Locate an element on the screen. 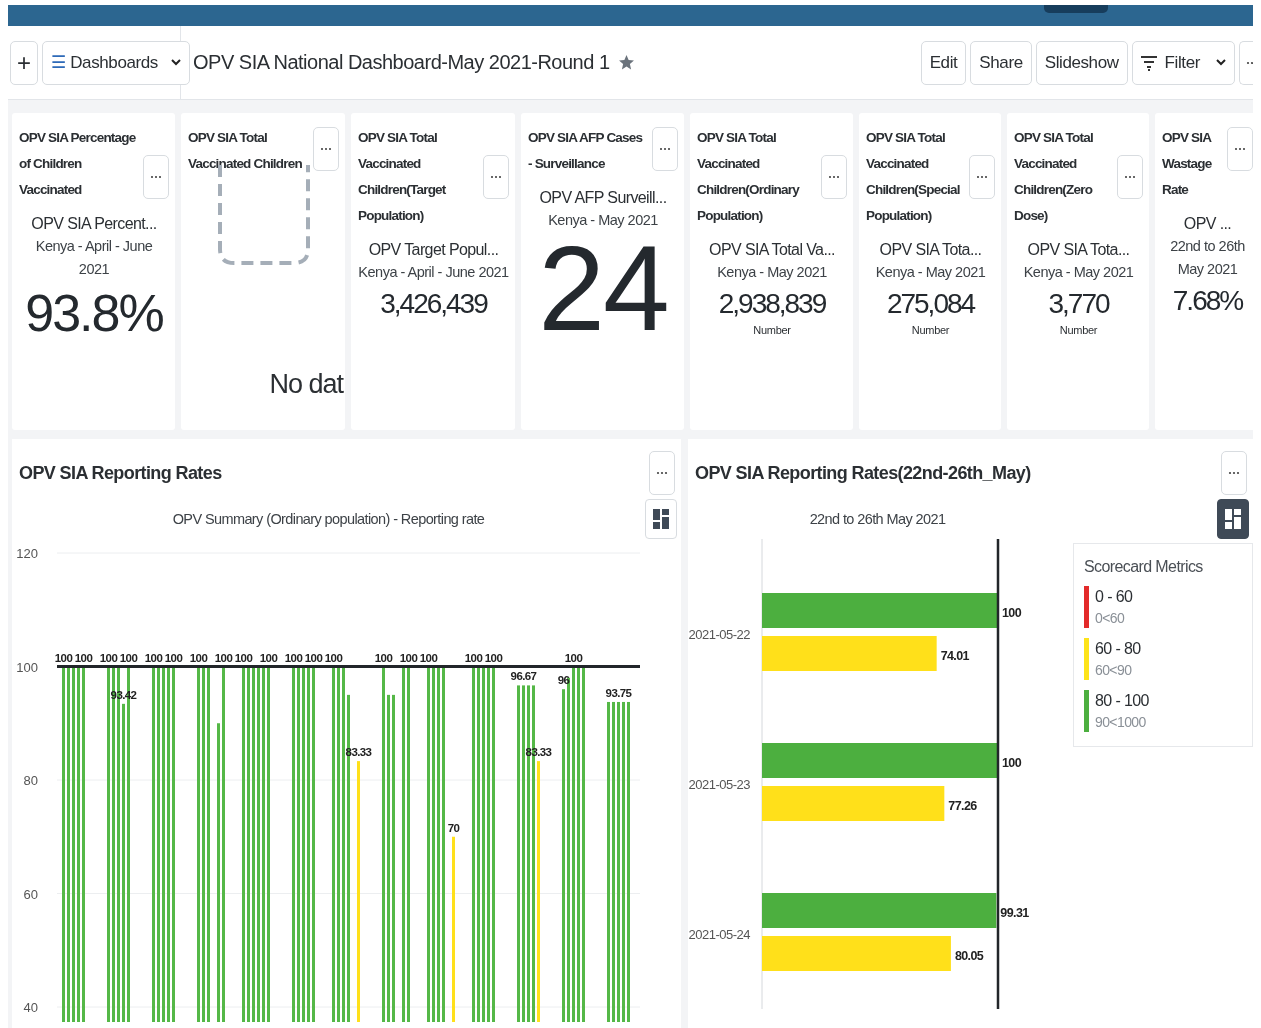 This screenshot has width=1261, height=1028. axis-tick-label: 40 is located at coordinates (30, 1007).